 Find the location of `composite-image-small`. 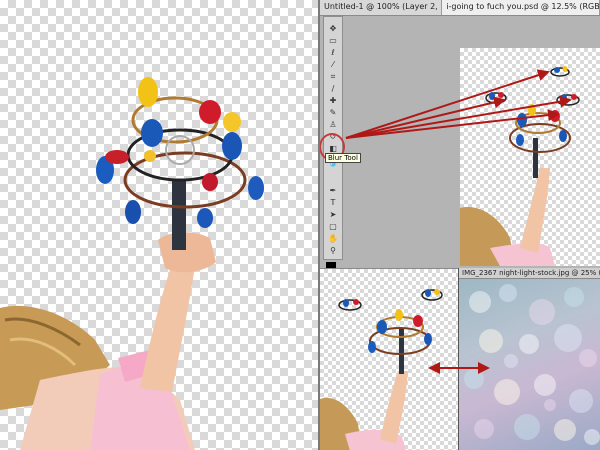

composite-image-small is located at coordinates (381, 369).